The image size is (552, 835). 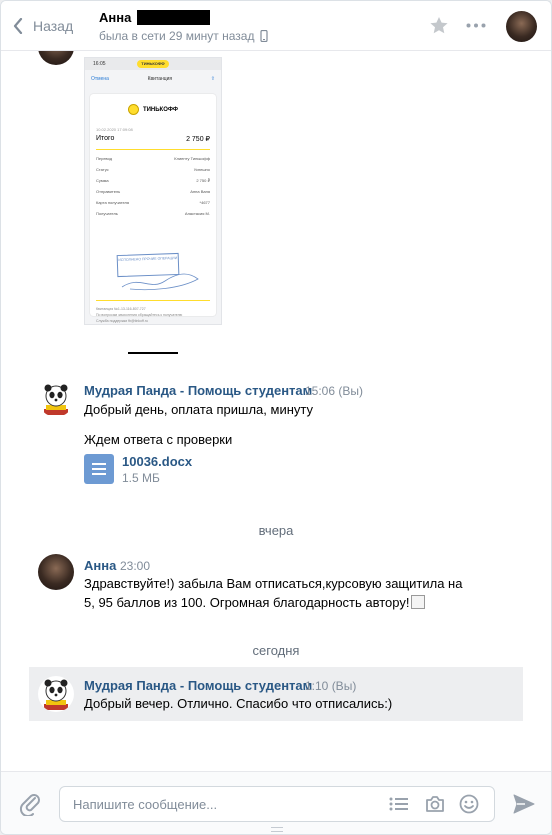 What do you see at coordinates (197, 213) in the screenshot?
I see `receipt-row-value: Анастасия М.` at bounding box center [197, 213].